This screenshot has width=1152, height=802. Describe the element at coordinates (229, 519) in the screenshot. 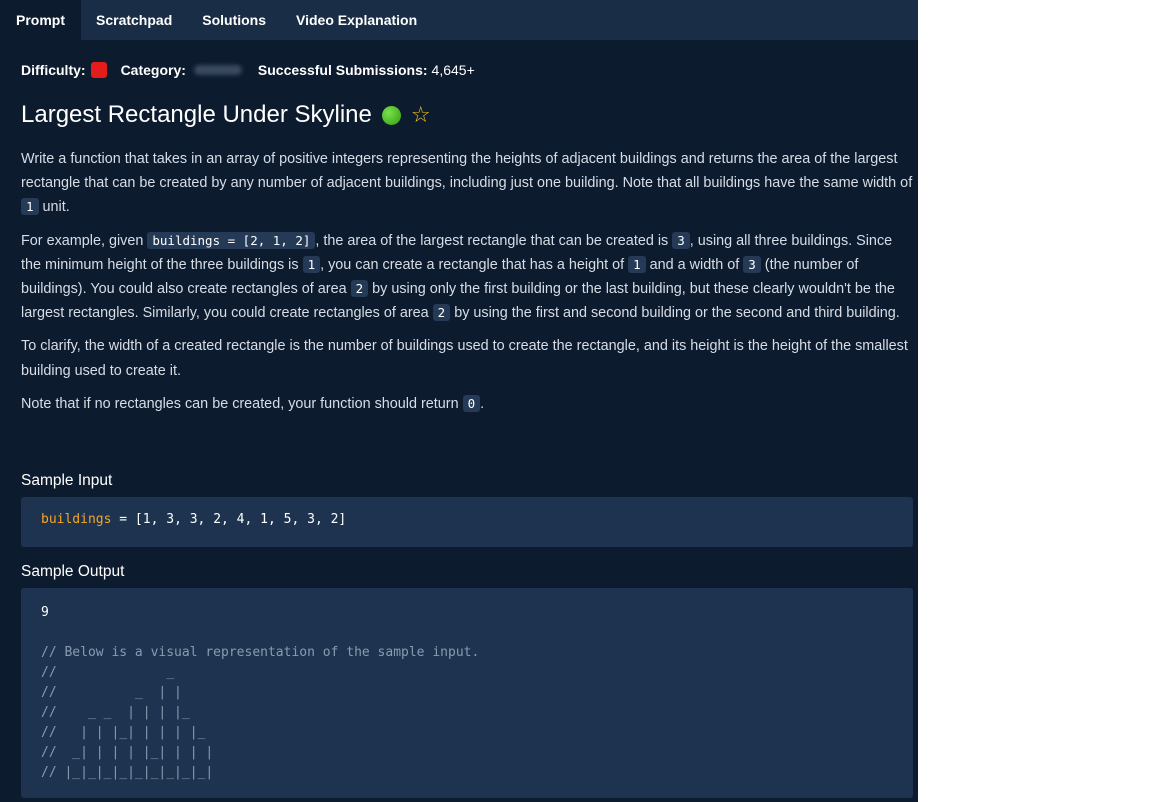

I see `input-value: = [1, 3, 3, 2, 4, 1, 5, 3, 2]` at that location.